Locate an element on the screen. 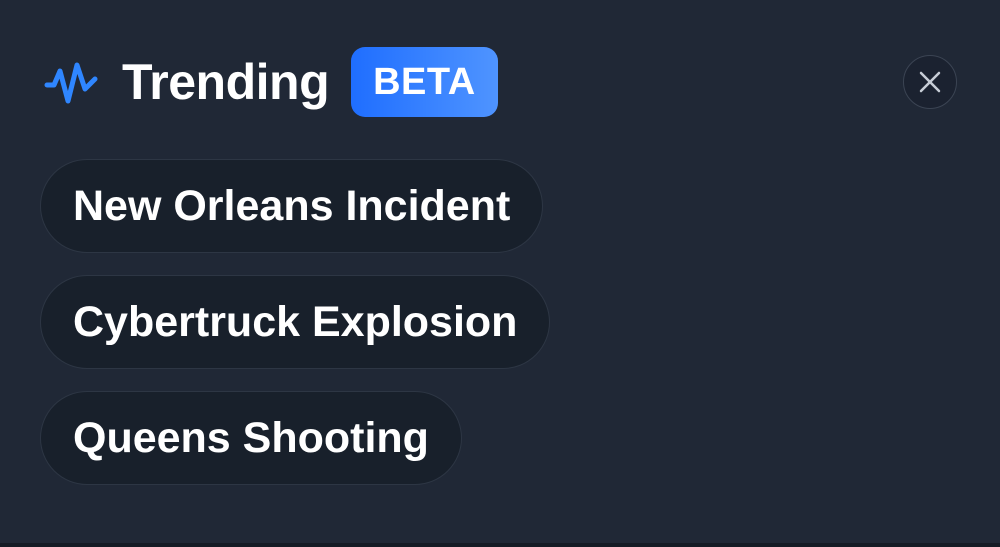 This screenshot has width=1000, height=547. trending-header: Trending BETA is located at coordinates (271, 82).